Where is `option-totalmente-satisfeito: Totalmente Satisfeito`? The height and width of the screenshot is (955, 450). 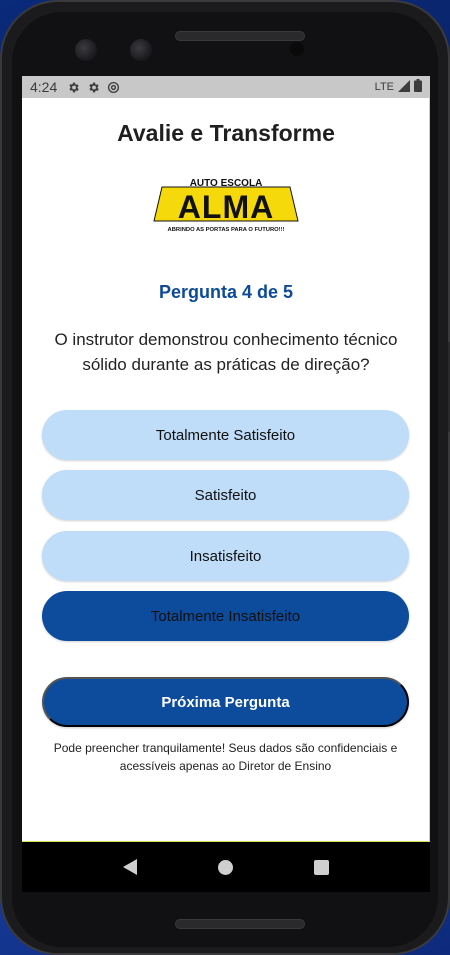 option-totalmente-satisfeito: Totalmente Satisfeito is located at coordinates (225, 435).